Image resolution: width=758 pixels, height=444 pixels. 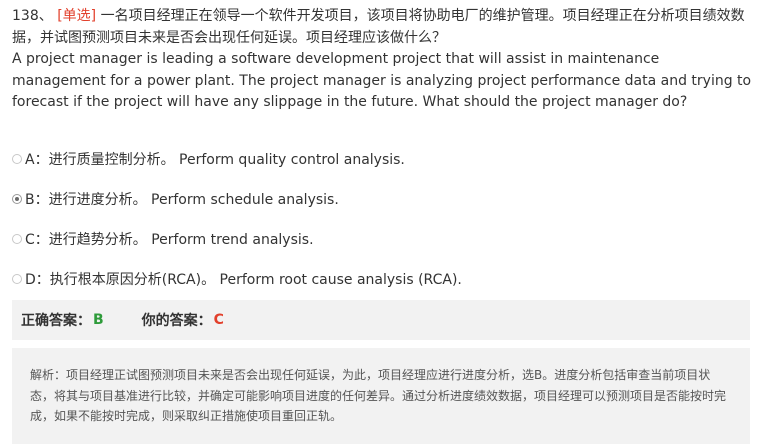 What do you see at coordinates (17, 159) in the screenshot?
I see `radio-a` at bounding box center [17, 159].